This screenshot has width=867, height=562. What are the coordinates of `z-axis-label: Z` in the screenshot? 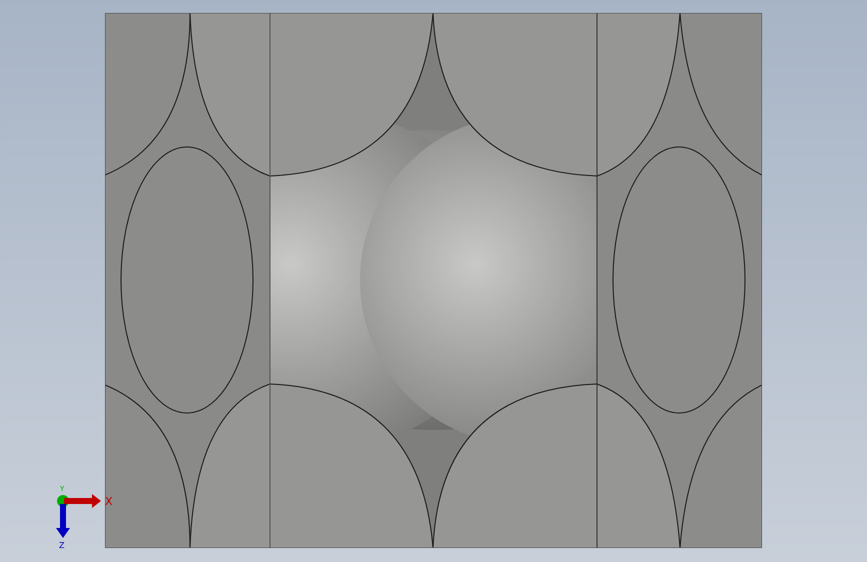 It's located at (61, 545).